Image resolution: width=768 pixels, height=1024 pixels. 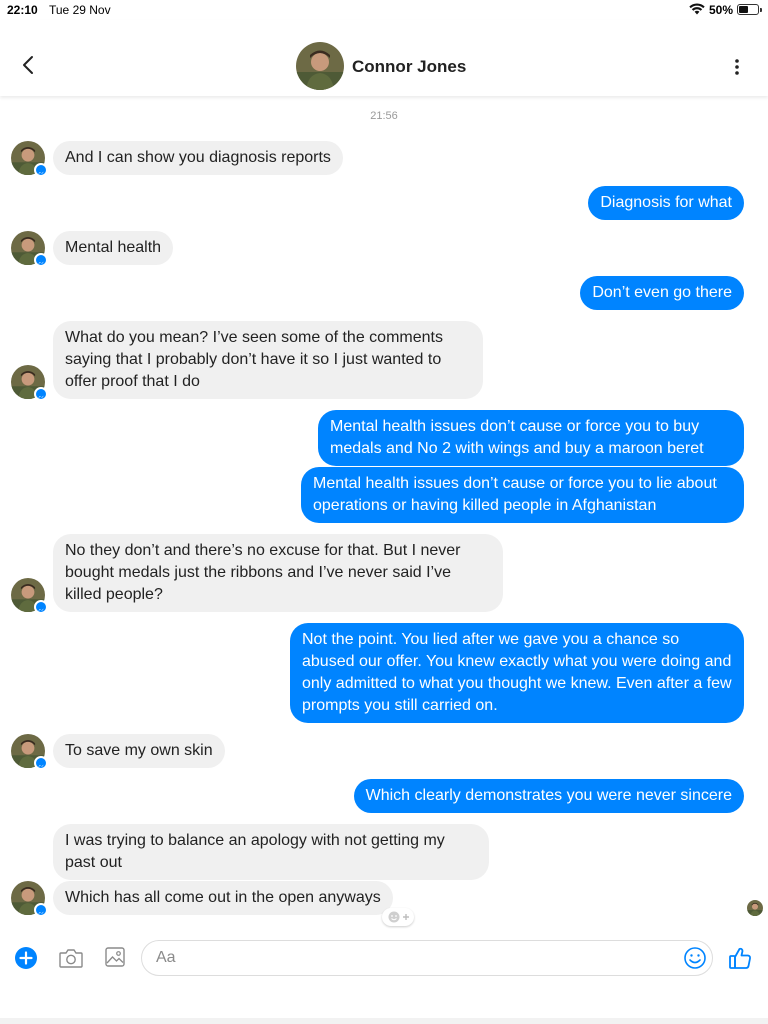 What do you see at coordinates (384, 1021) in the screenshot?
I see `home-indicator-bar` at bounding box center [384, 1021].